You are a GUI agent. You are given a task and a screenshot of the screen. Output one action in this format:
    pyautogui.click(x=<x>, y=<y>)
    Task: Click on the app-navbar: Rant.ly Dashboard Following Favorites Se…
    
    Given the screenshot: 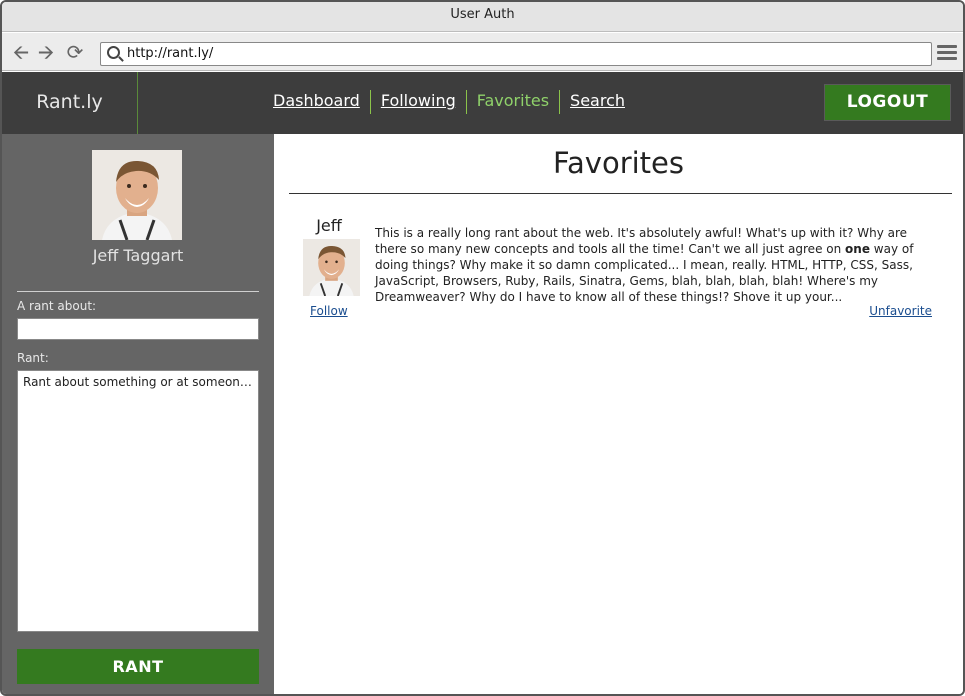 What is the action you would take?
    pyautogui.click(x=482, y=103)
    